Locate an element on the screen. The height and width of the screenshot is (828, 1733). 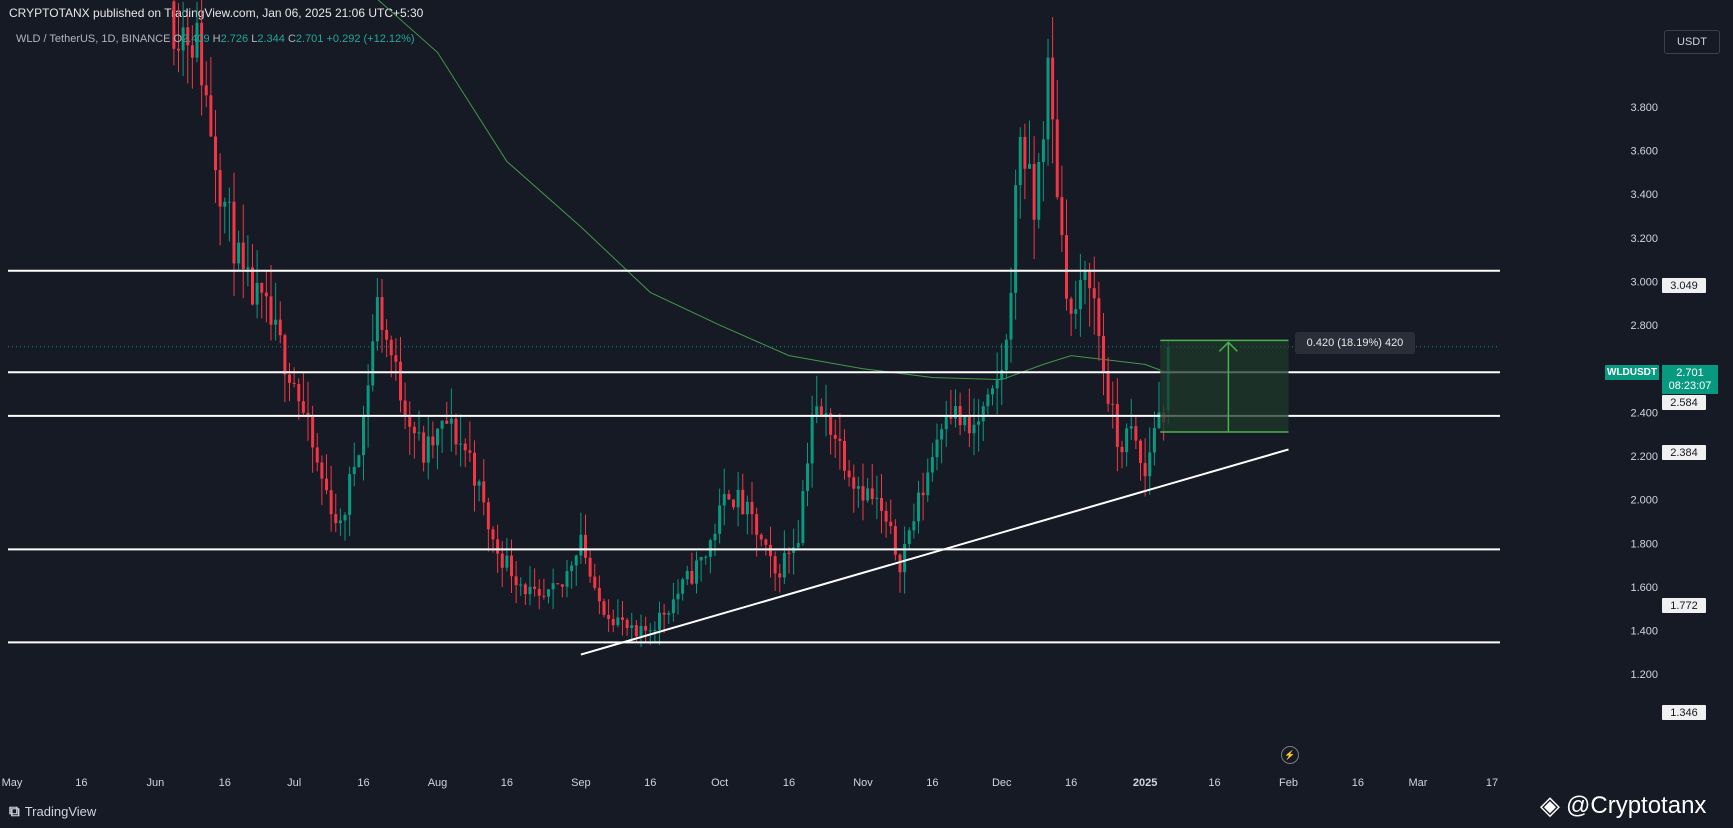
y-tick-label: 2.800 is located at coordinates (1644, 326).